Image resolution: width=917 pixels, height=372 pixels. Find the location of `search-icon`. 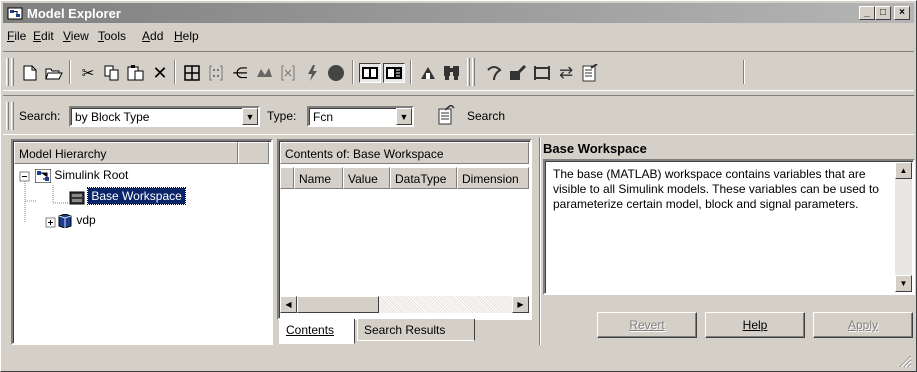

search-icon is located at coordinates (446, 115).